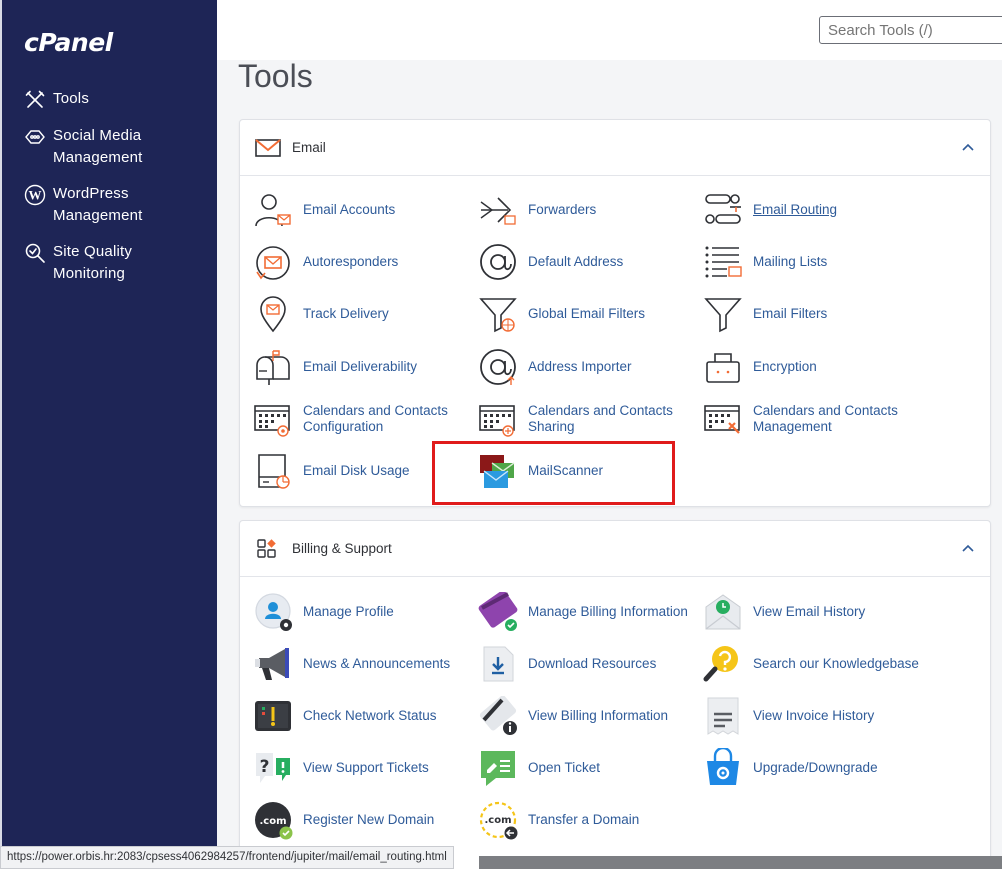 This screenshot has width=1002, height=869. I want to click on billing-tool-view-email-history: View Email History, so click(784, 612).